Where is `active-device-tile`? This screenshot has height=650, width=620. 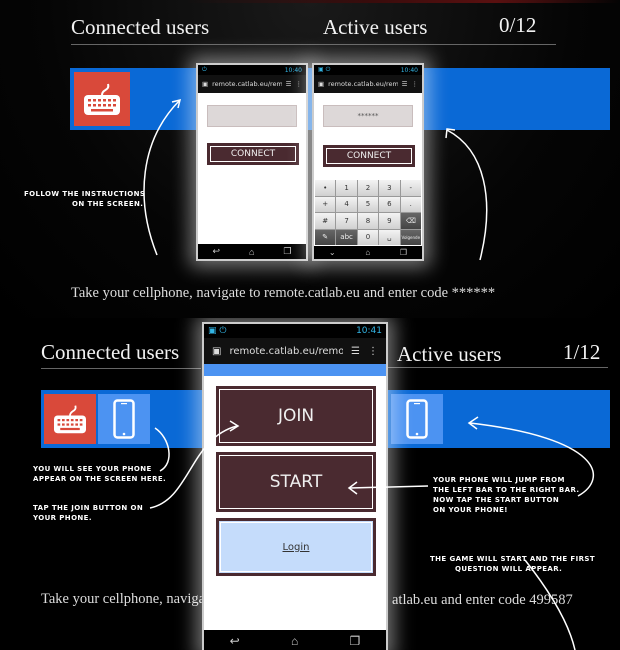 active-device-tile is located at coordinates (417, 419).